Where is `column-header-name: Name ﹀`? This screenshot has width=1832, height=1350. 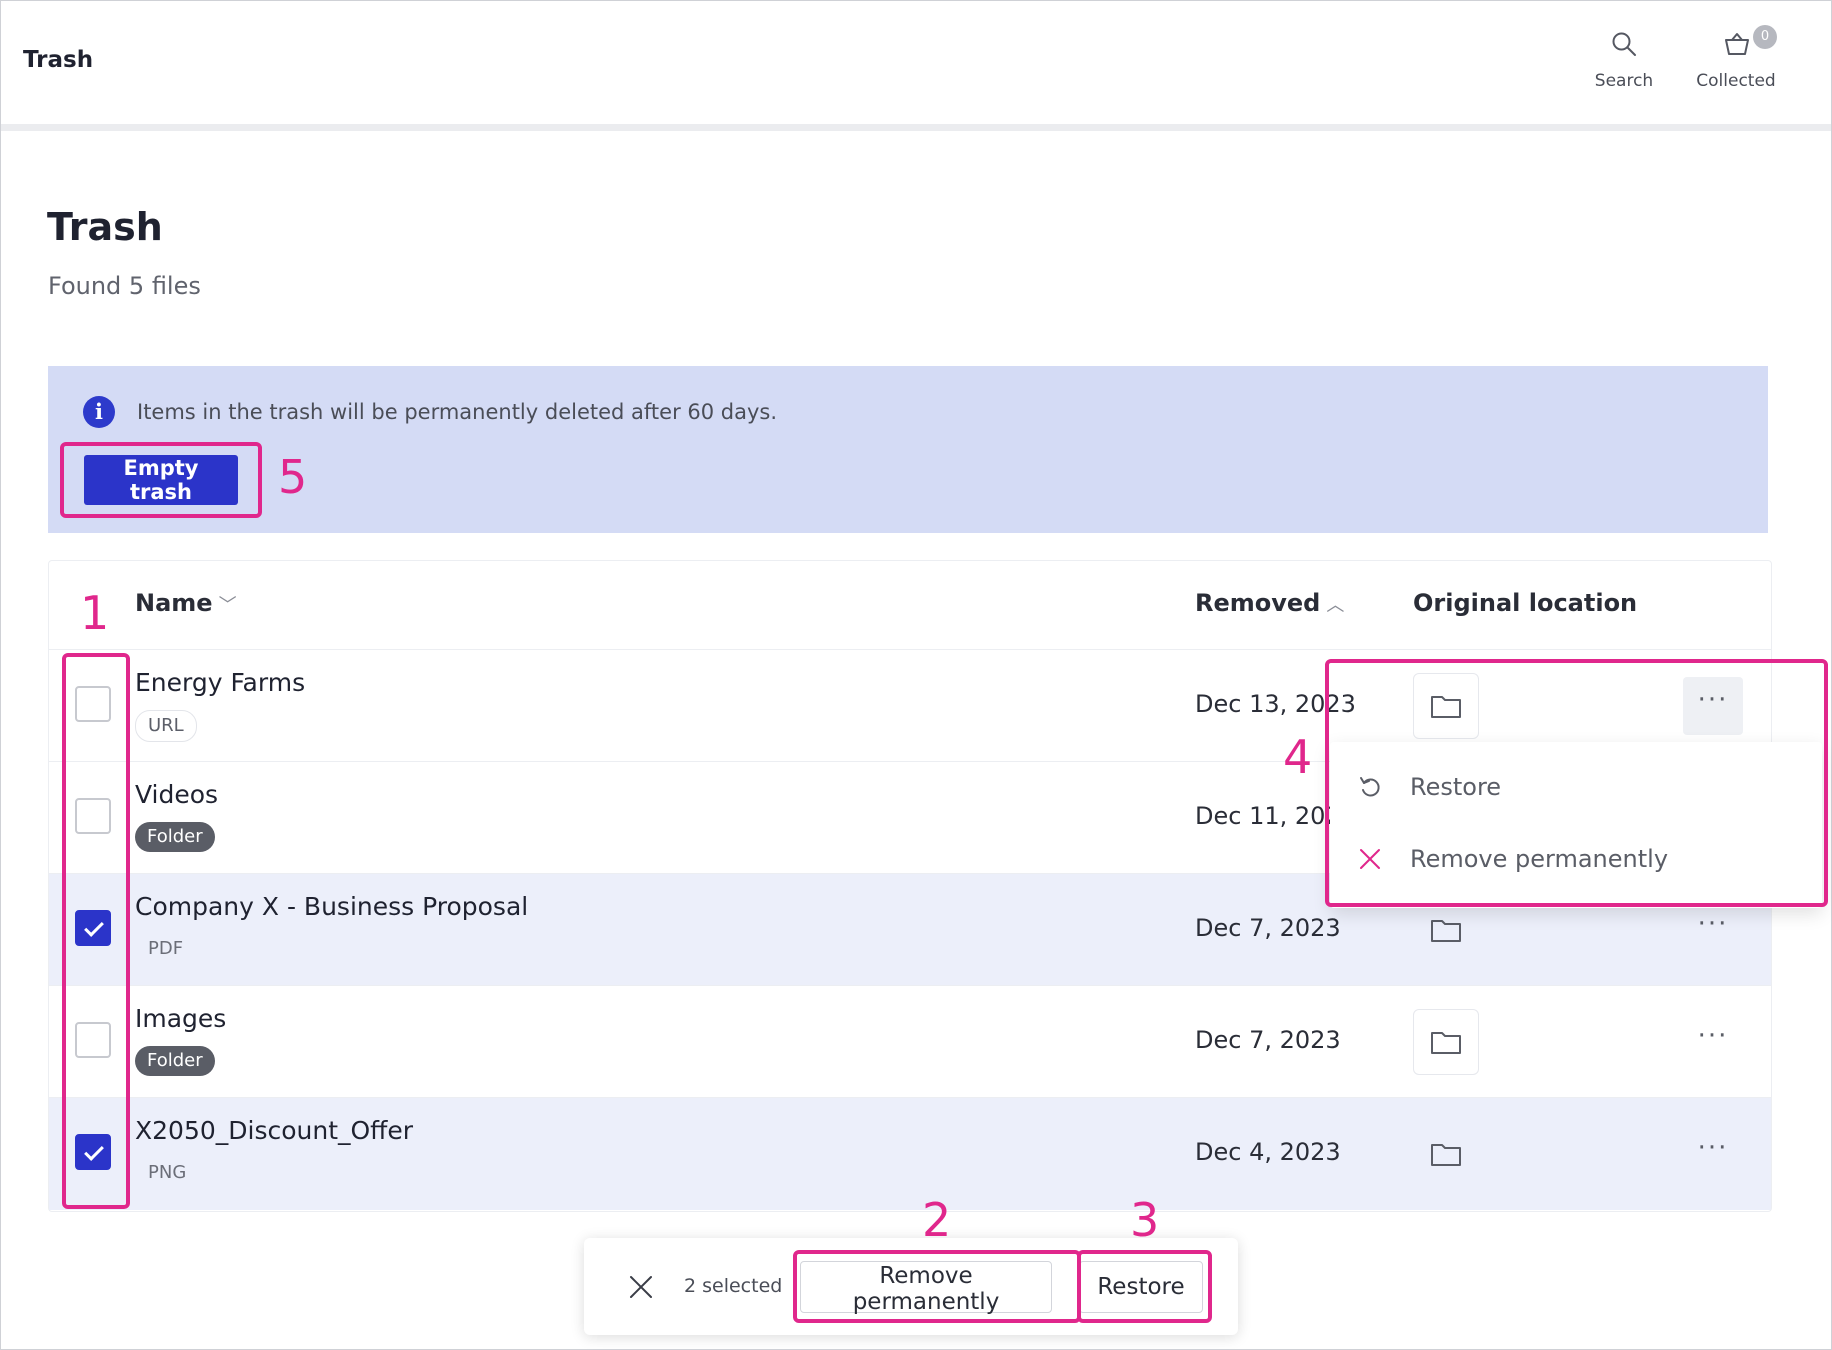 column-header-name: Name ﹀ is located at coordinates (186, 603).